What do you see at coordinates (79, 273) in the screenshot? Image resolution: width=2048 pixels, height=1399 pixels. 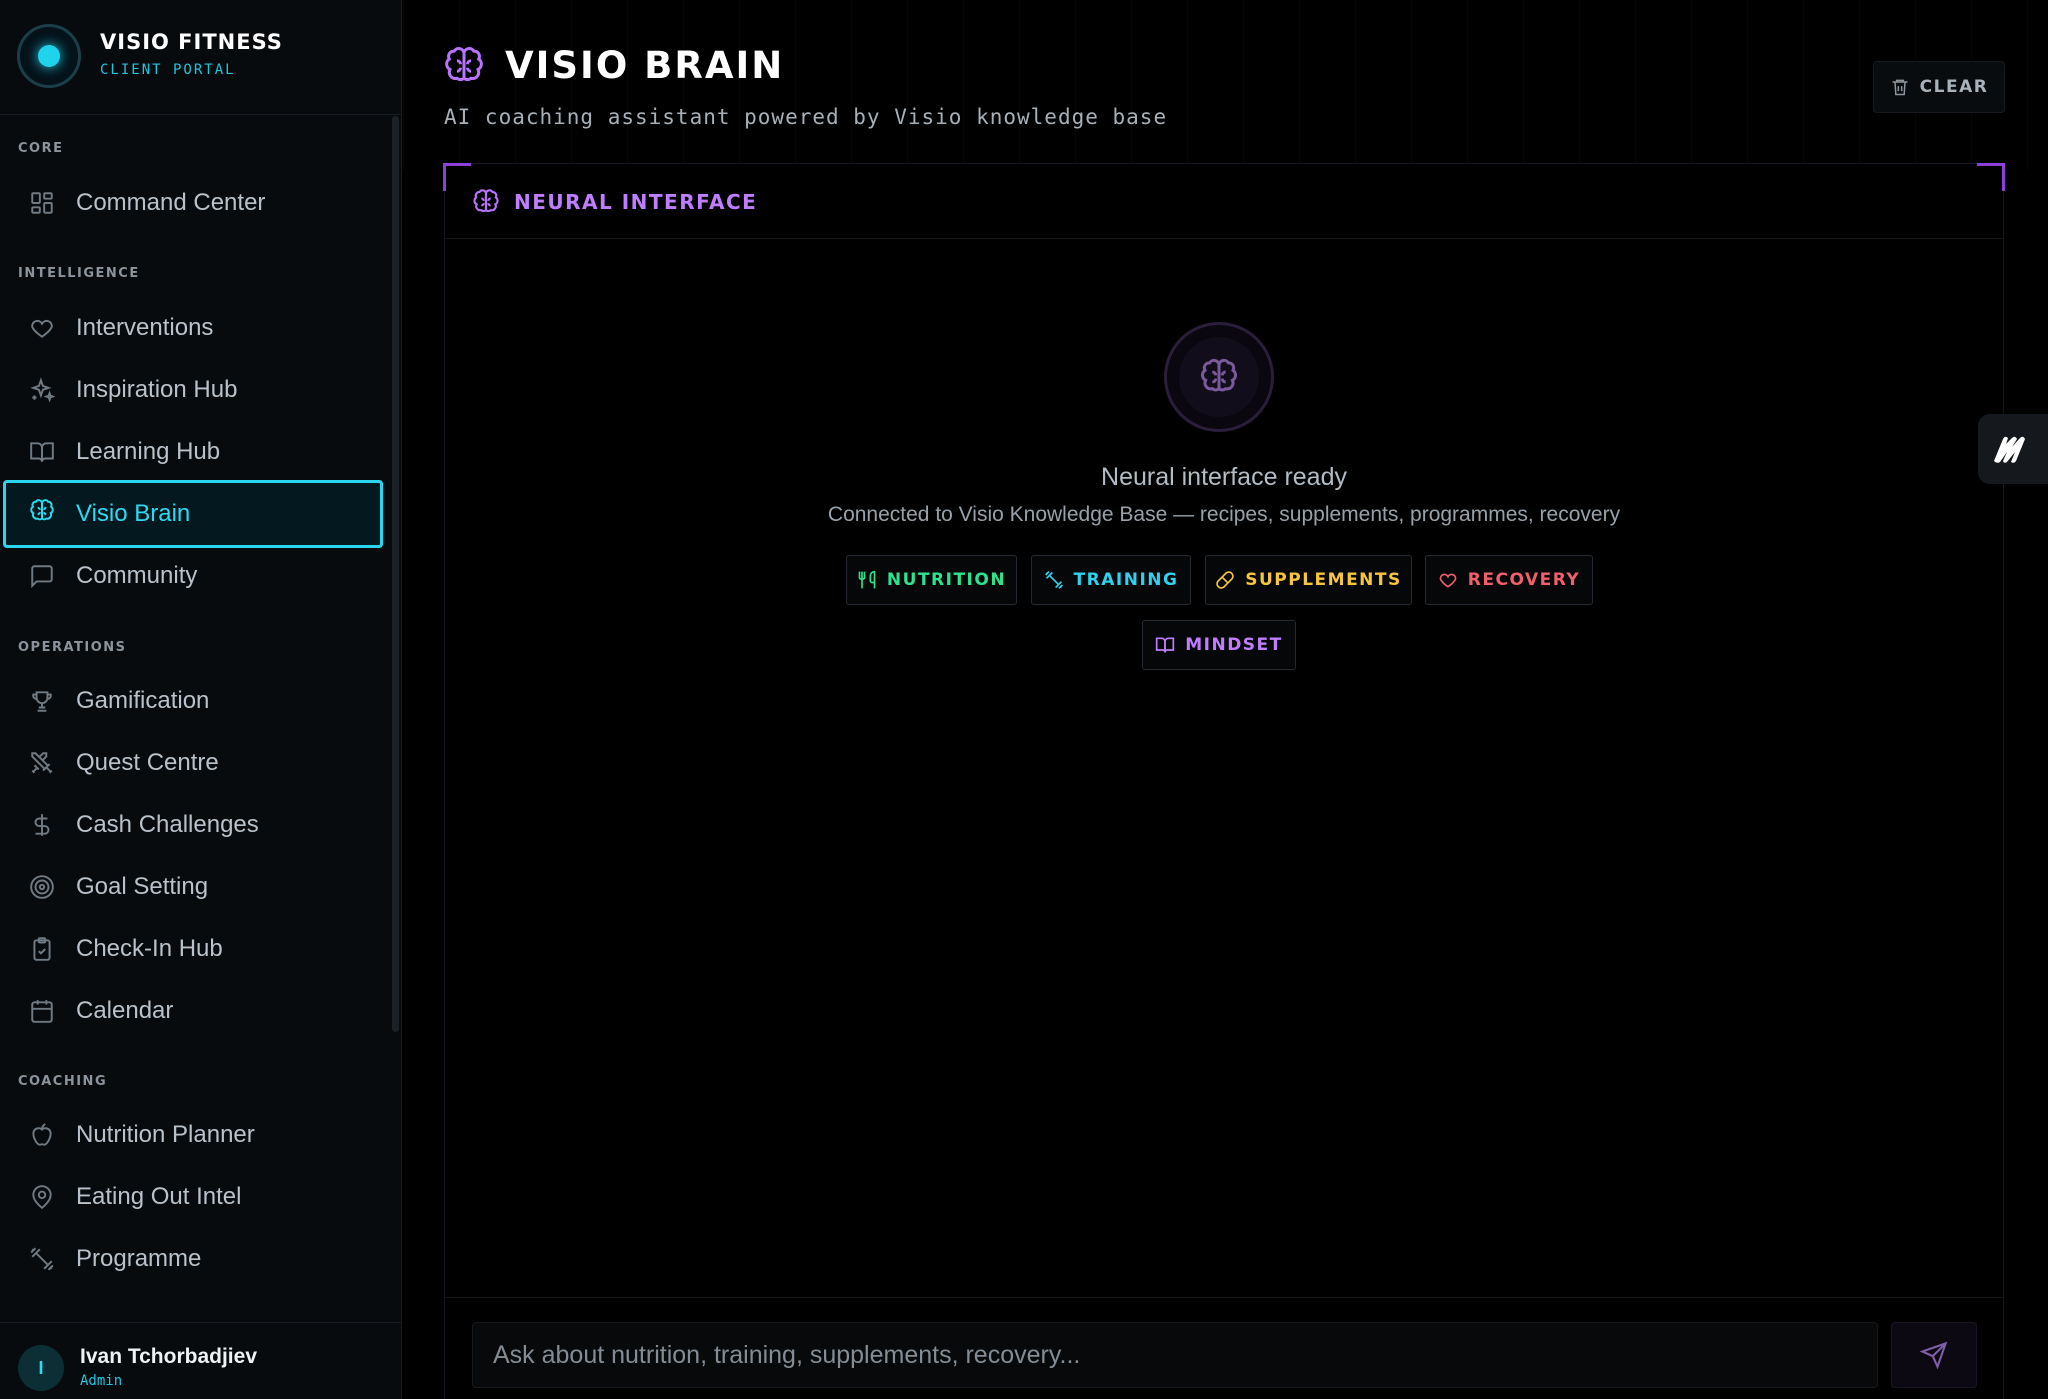 I see `section-label-intelligence: INTELLIGENCE` at bounding box center [79, 273].